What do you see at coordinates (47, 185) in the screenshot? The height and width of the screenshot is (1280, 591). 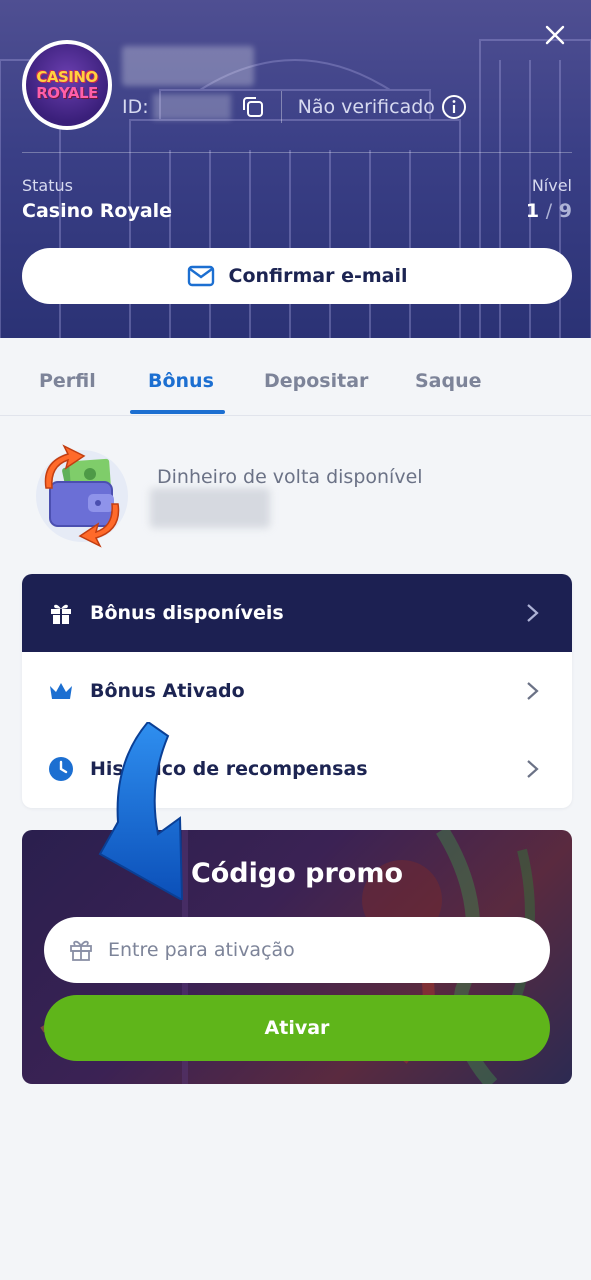 I see `status-label: Status` at bounding box center [47, 185].